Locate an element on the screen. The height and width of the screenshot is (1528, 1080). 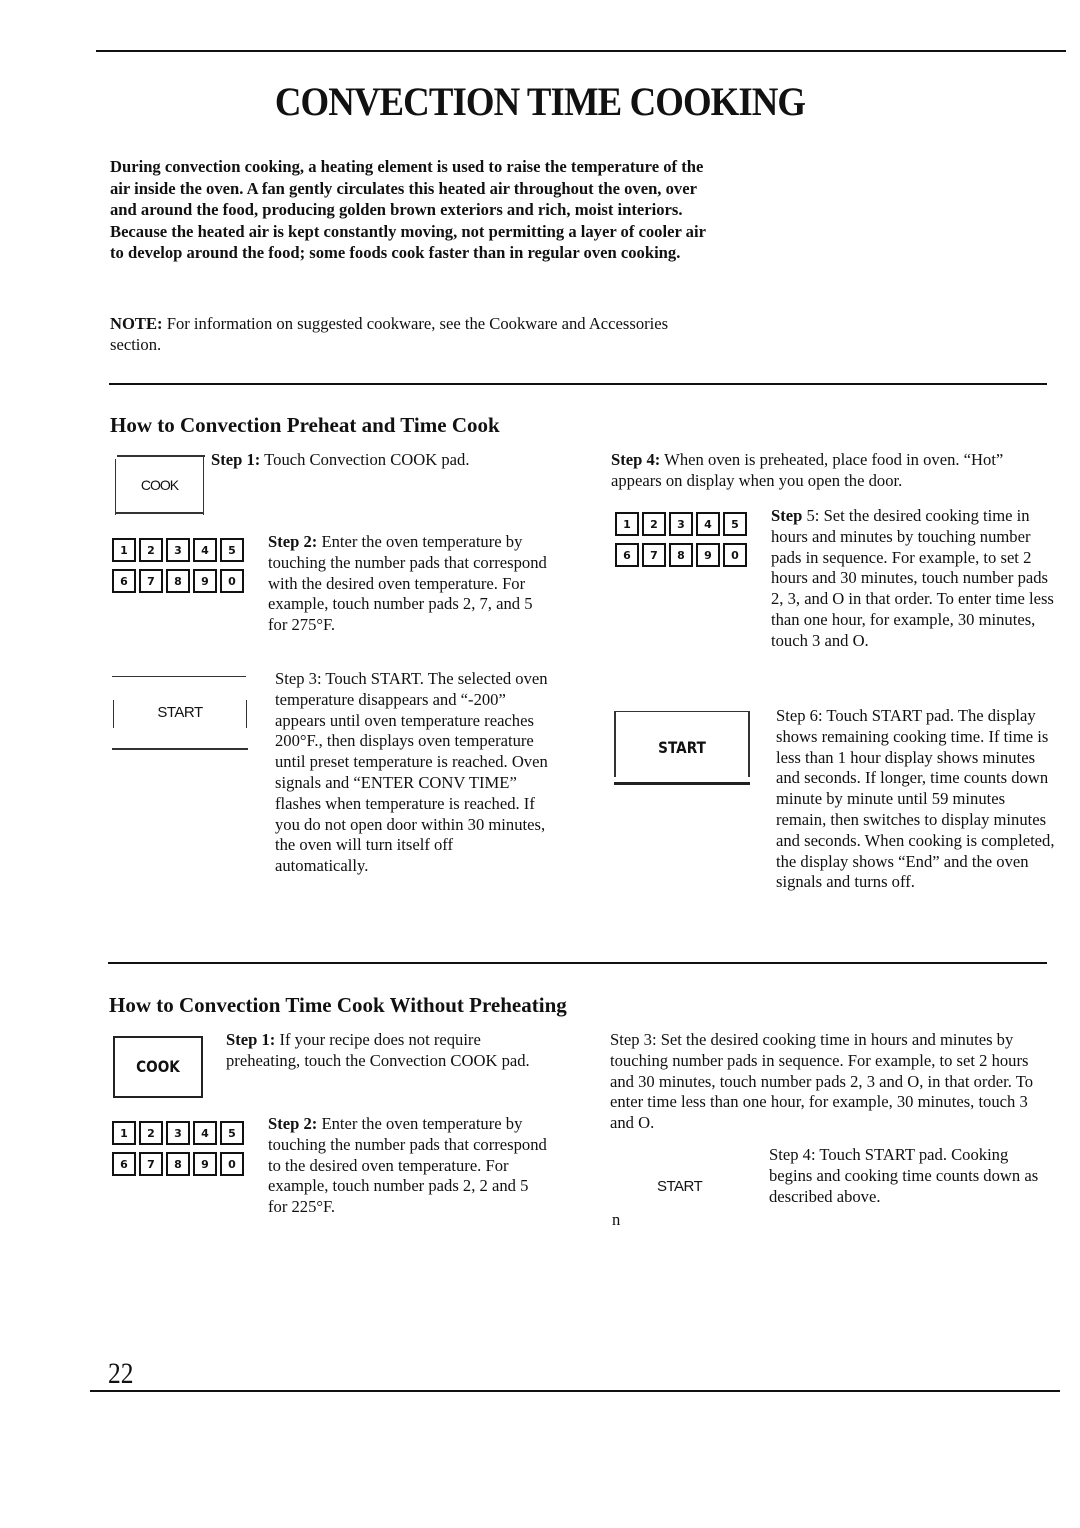
section1-start-pad: START is located at coordinates (180, 713).